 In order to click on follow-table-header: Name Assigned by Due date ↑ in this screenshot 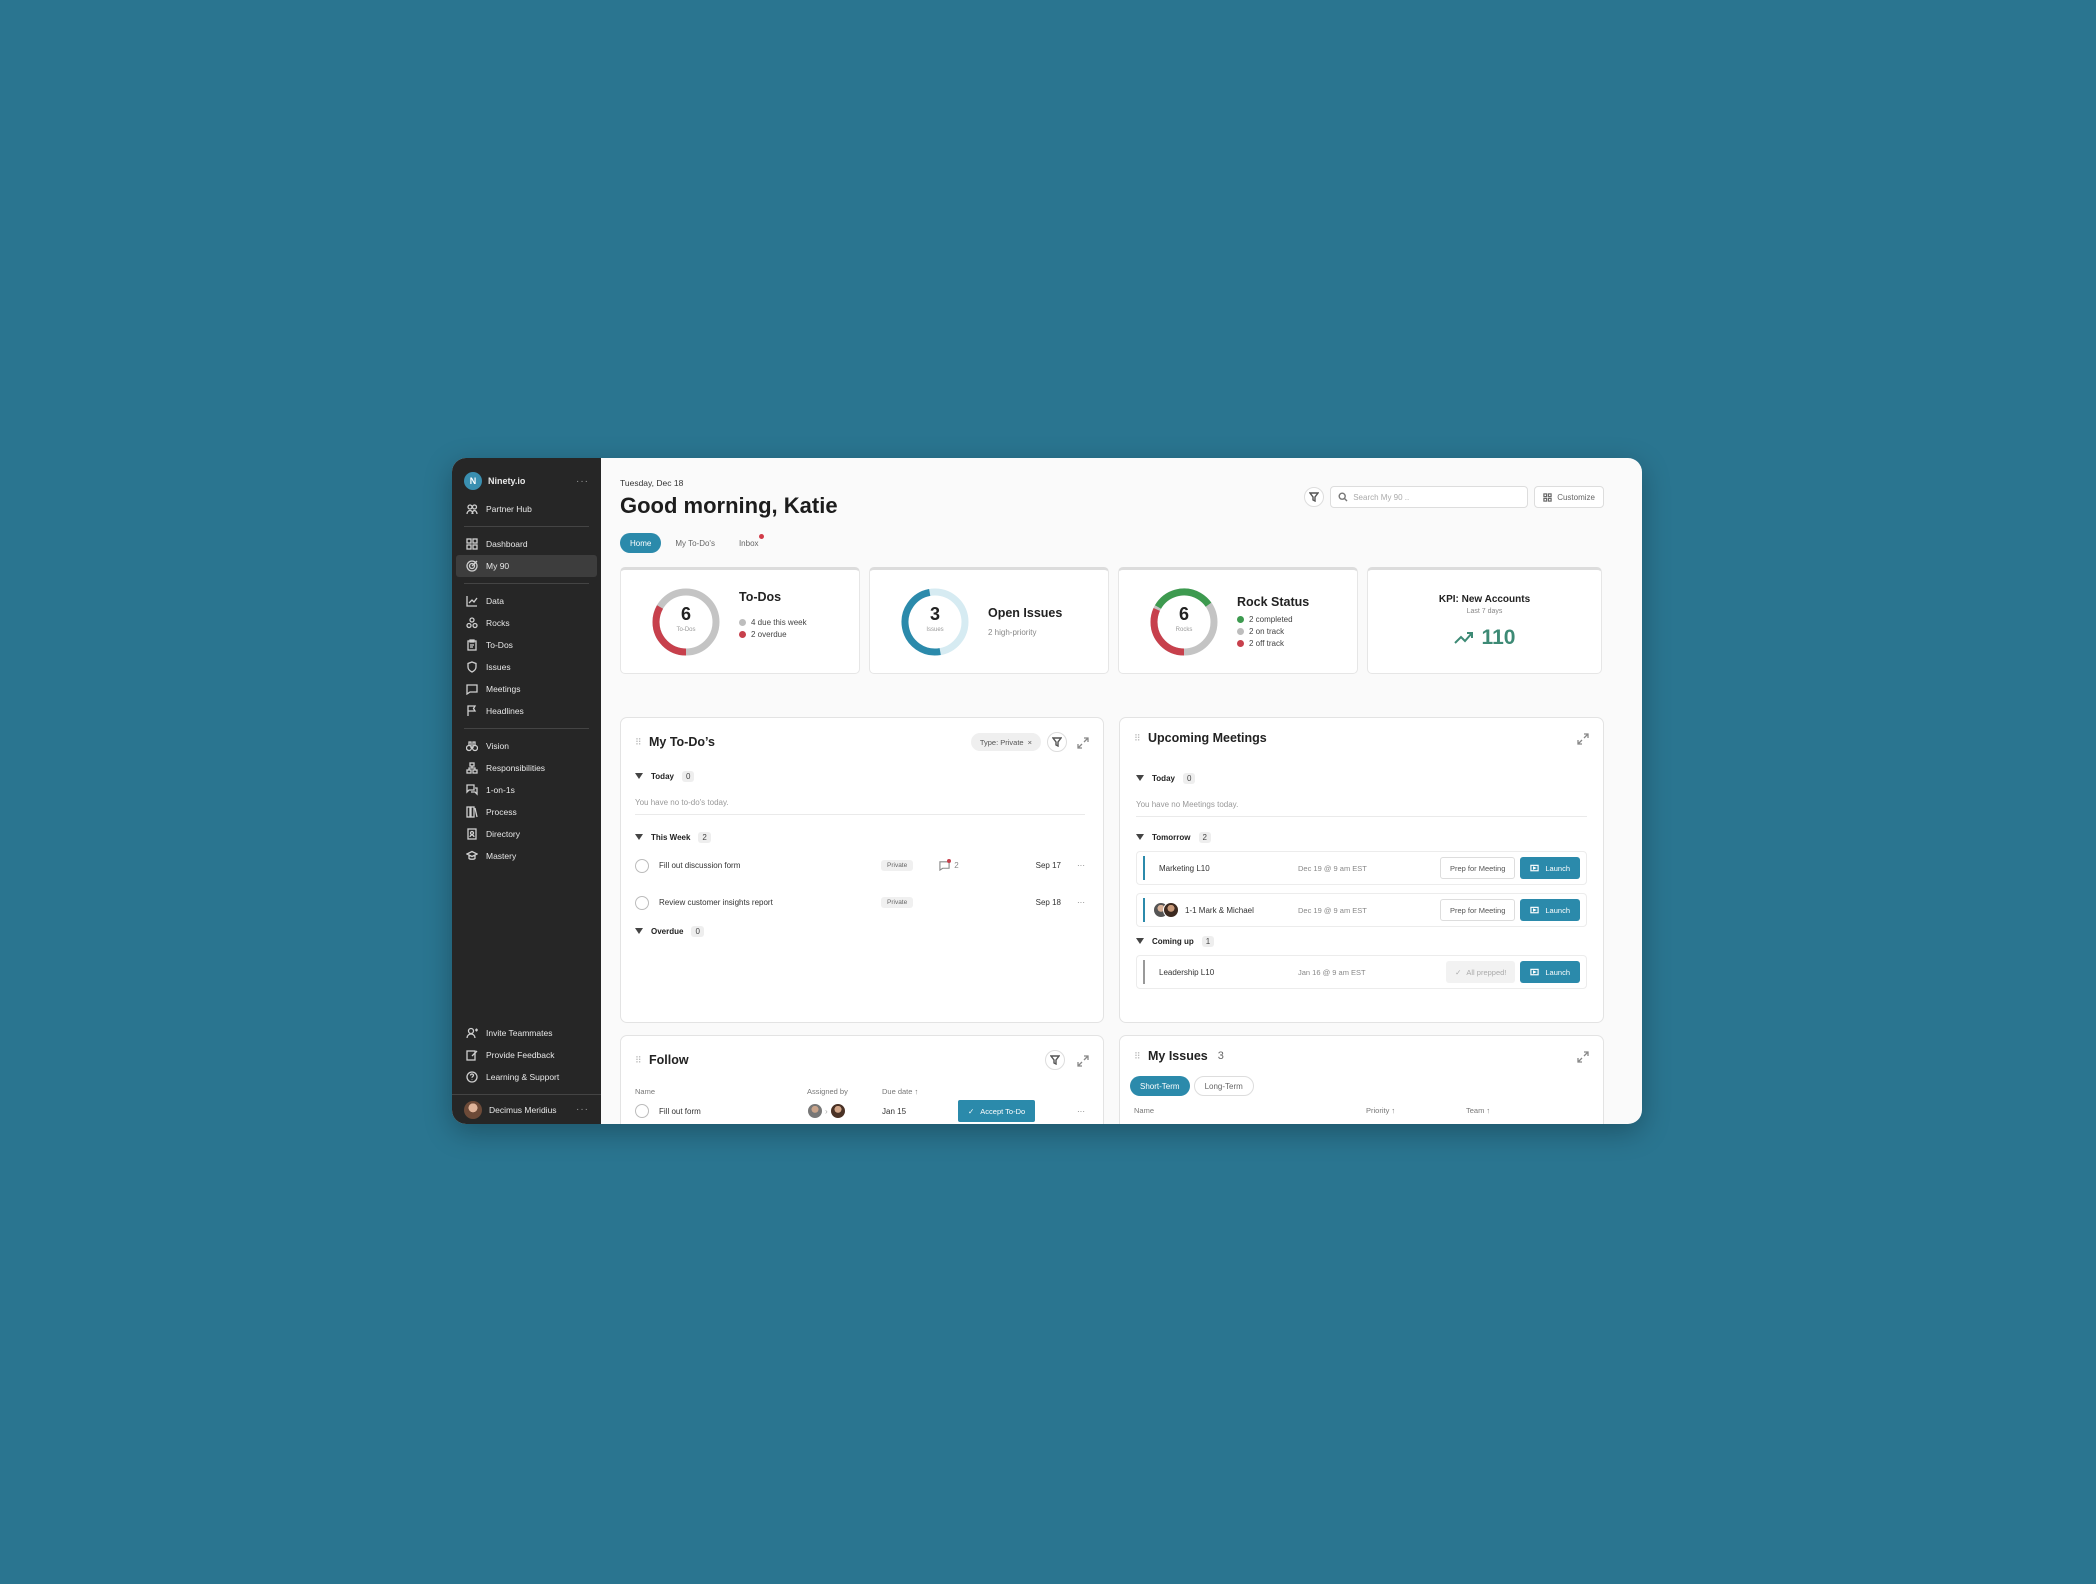, I will do `click(862, 1091)`.